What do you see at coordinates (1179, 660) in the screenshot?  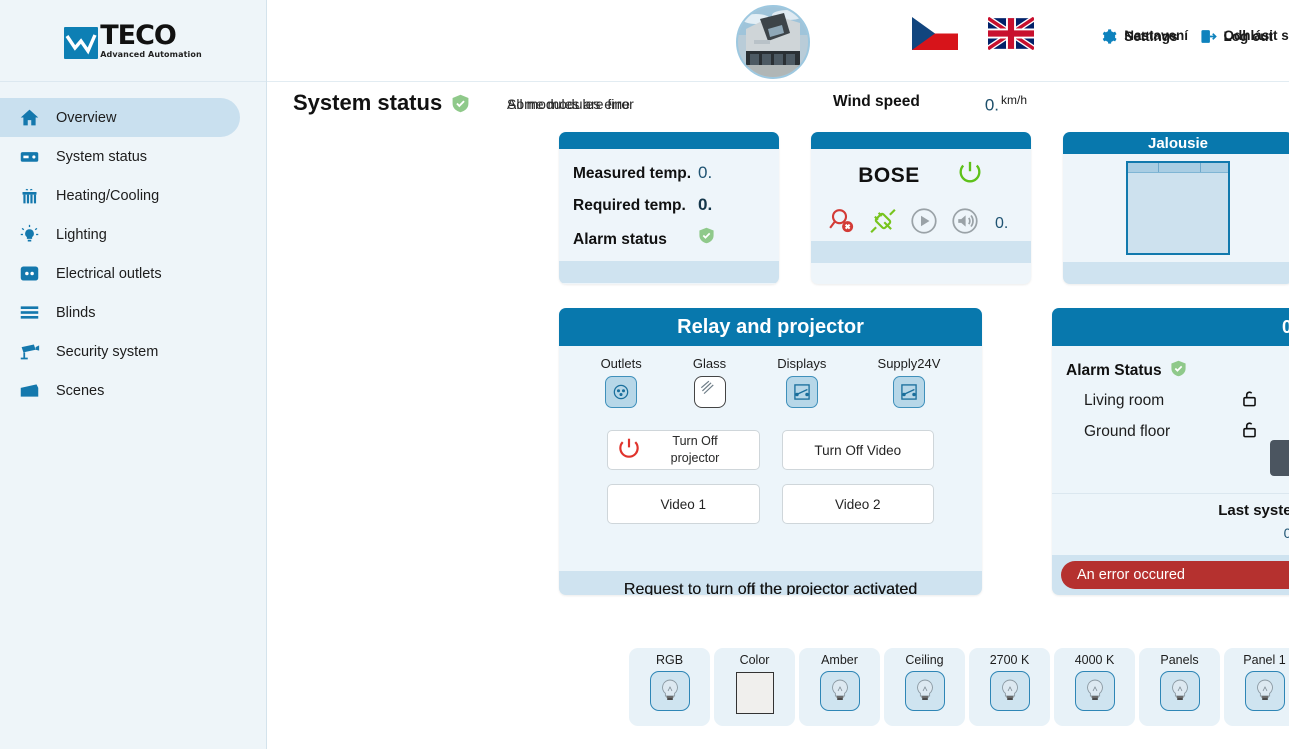 I see `light-tile-label: Panels` at bounding box center [1179, 660].